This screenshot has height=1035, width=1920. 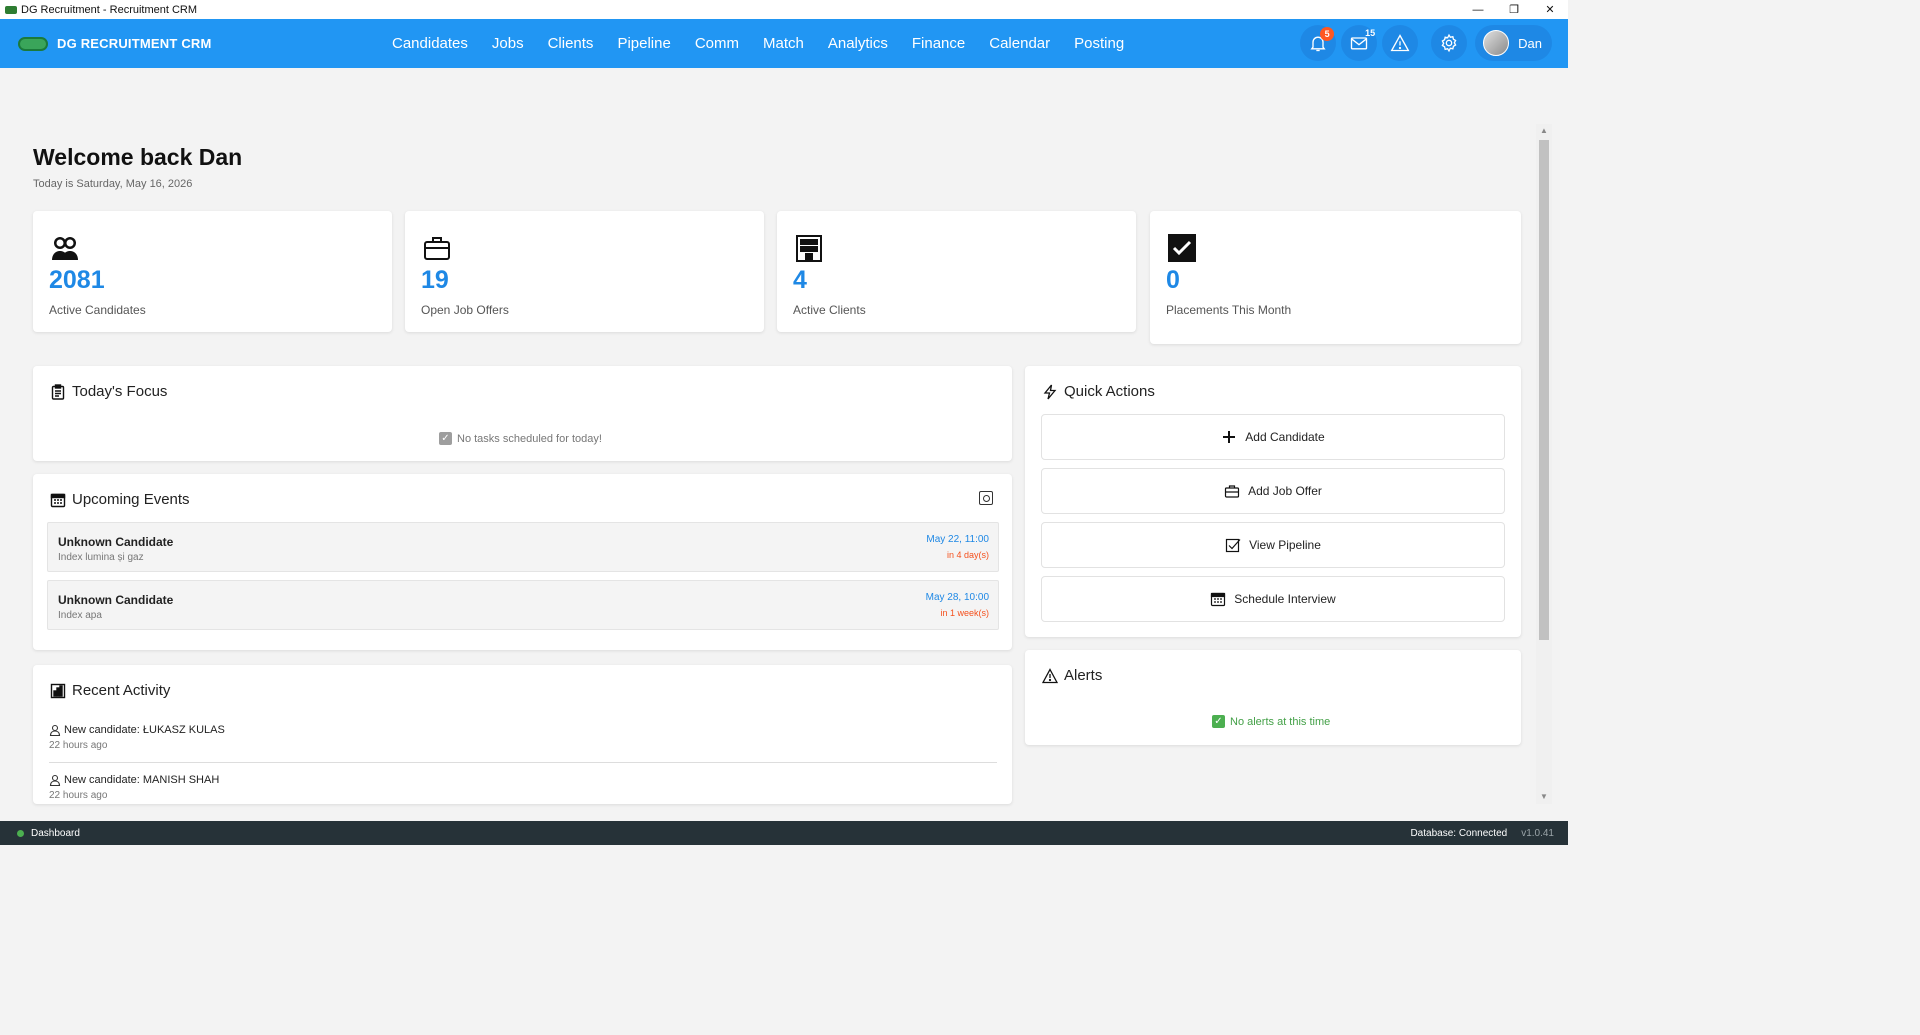 What do you see at coordinates (465, 310) in the screenshot?
I see `stat-label: Open Job Offers` at bounding box center [465, 310].